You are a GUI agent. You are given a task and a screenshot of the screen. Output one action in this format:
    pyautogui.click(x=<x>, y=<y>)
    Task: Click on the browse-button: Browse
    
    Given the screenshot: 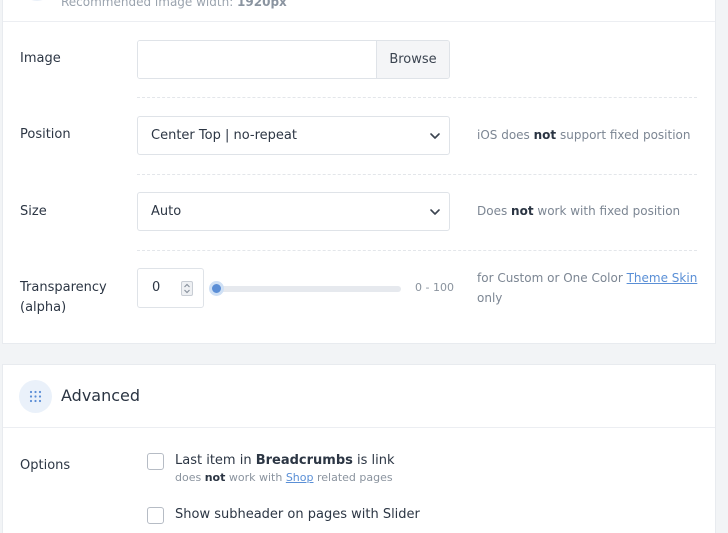 What is the action you would take?
    pyautogui.click(x=412, y=59)
    